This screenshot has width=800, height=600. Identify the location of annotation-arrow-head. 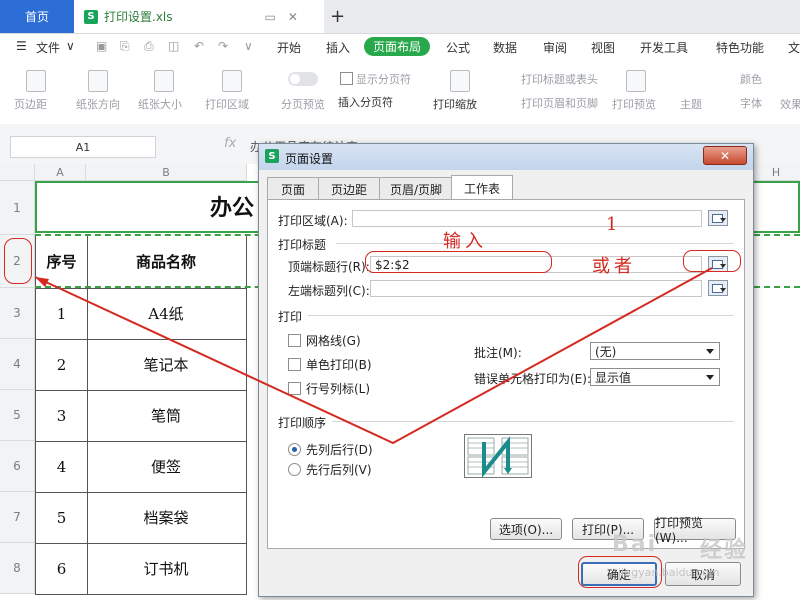
(42, 282).